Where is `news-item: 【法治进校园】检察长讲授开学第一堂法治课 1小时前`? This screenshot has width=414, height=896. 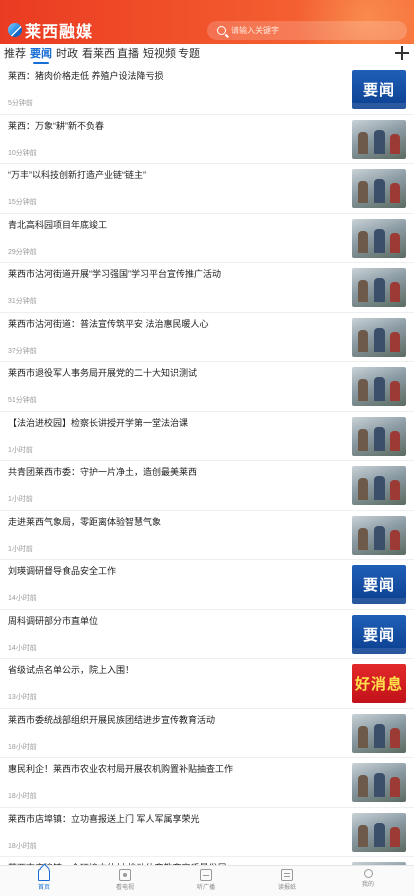
news-item: 【法治进校园】检察长讲授开学第一堂法治课 1小时前 is located at coordinates (207, 436).